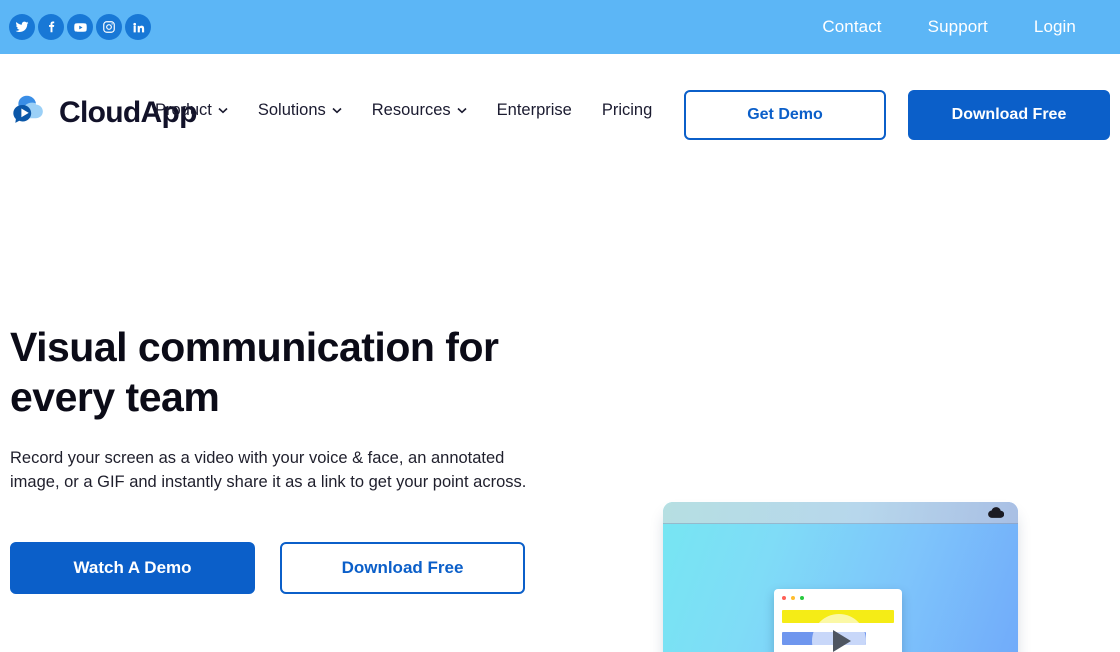 This screenshot has height=652, width=1120. I want to click on nav-item-solutions: Solutions, so click(300, 110).